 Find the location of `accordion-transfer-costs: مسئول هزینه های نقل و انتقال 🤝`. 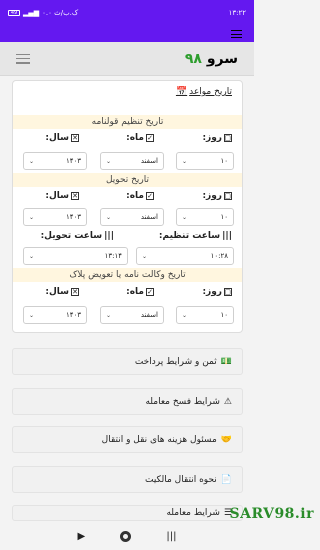

accordion-transfer-costs: مسئول هزینه های نقل و انتقال 🤝 is located at coordinates (127, 439).